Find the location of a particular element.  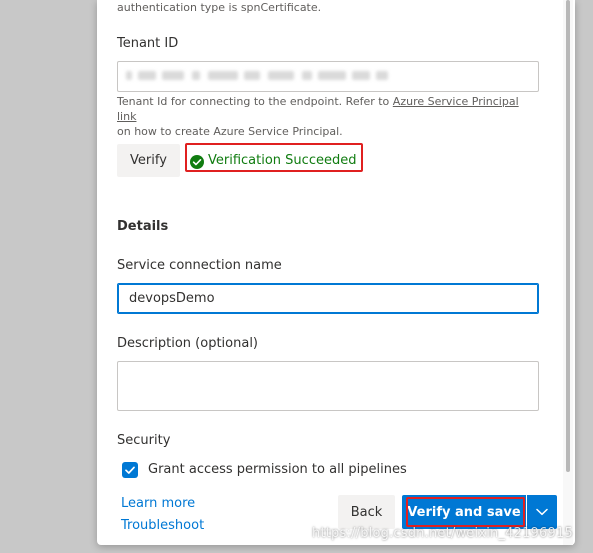

checkmark-icon is located at coordinates (130, 470).